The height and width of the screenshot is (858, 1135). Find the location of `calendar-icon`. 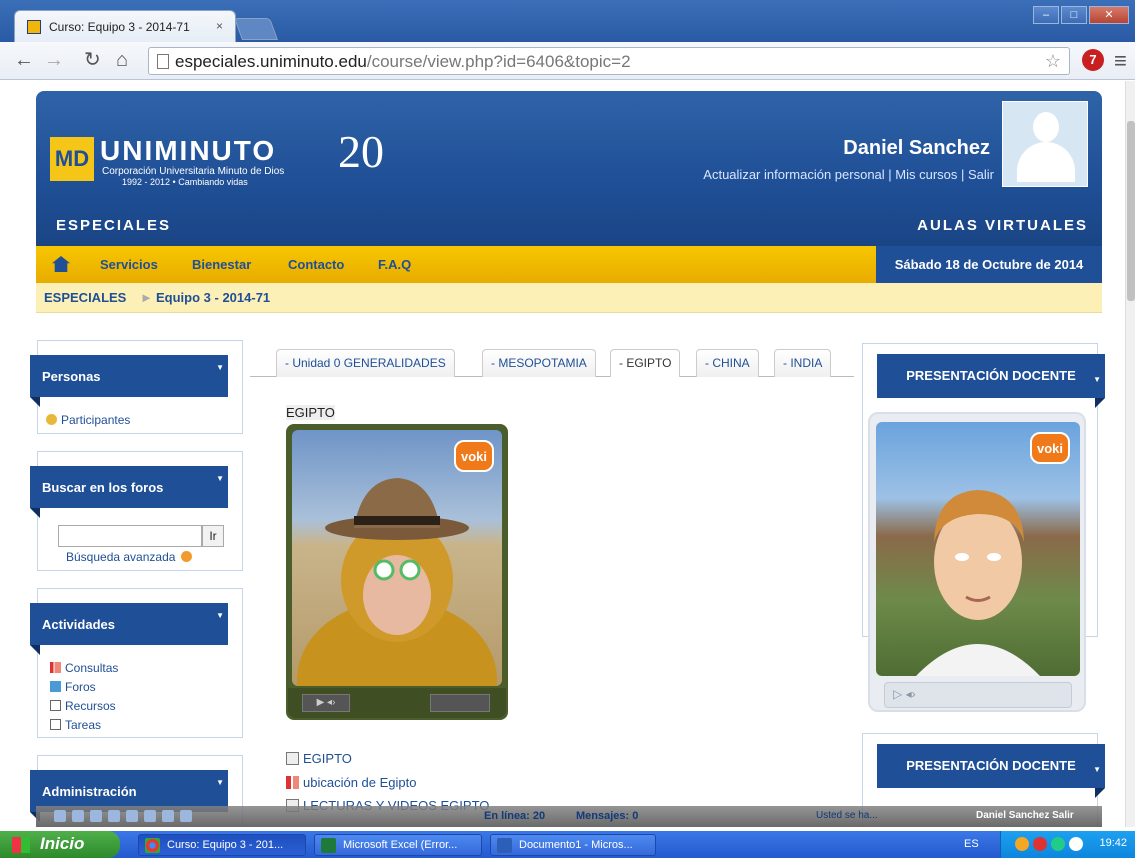

calendar-icon is located at coordinates (114, 816).